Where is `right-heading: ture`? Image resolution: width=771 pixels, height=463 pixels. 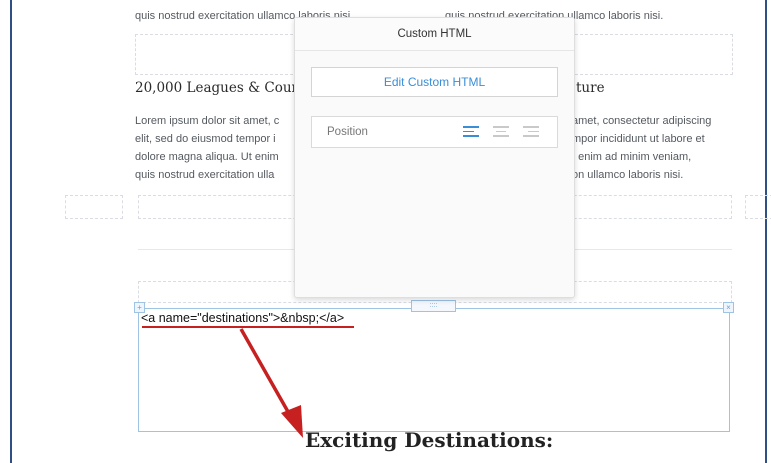
right-heading: ture is located at coordinates (590, 88).